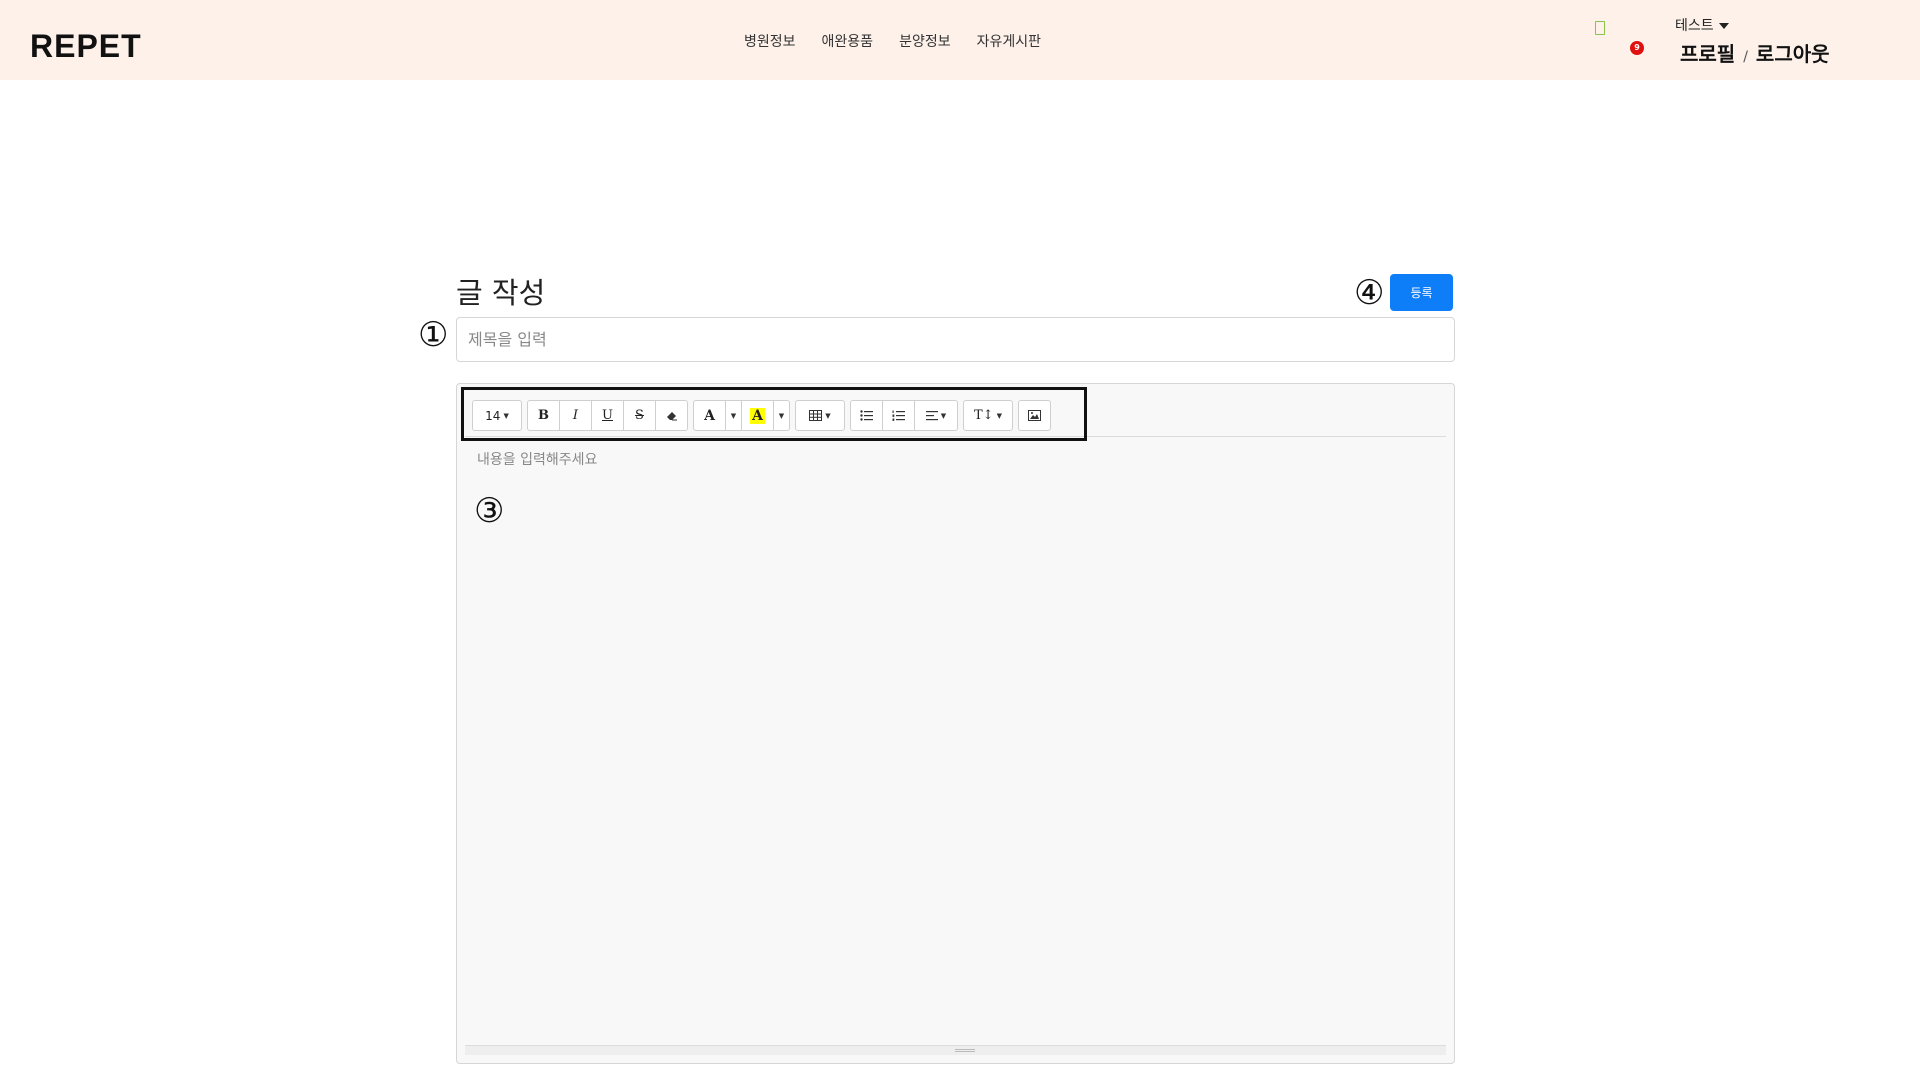 Image resolution: width=1920 pixels, height=1085 pixels. I want to click on notification-badge: 9, so click(1637, 48).